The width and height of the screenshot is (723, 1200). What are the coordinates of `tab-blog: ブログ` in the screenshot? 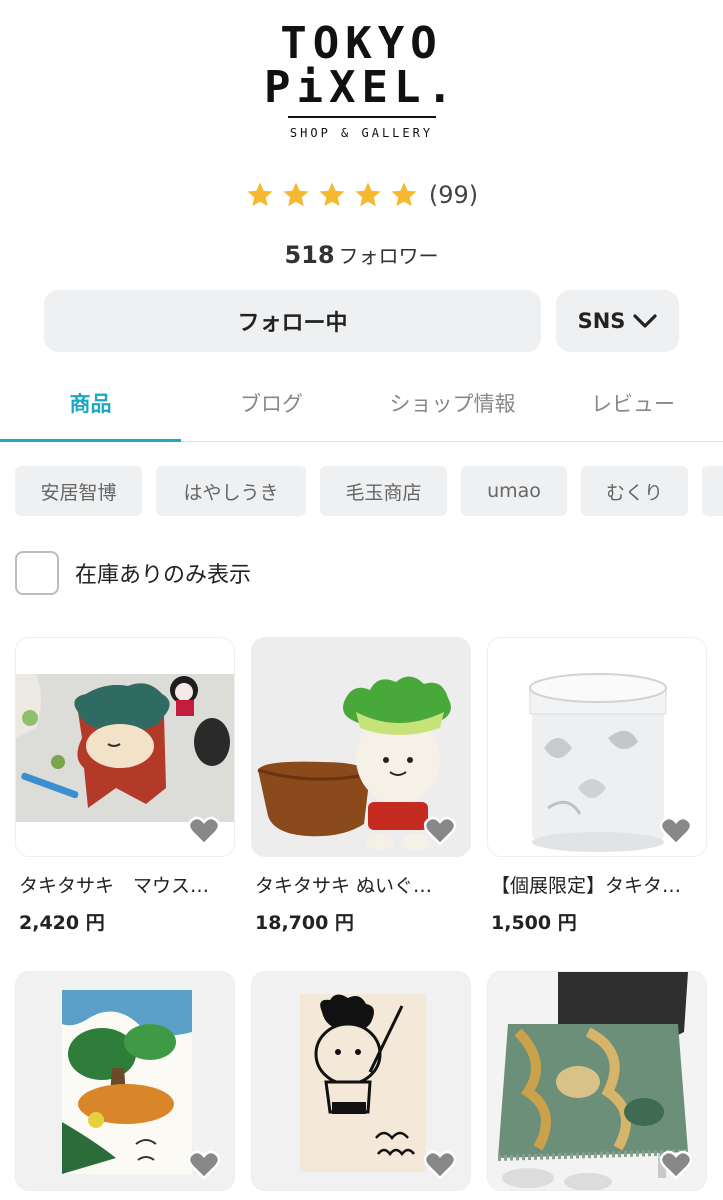 It's located at (271, 403).